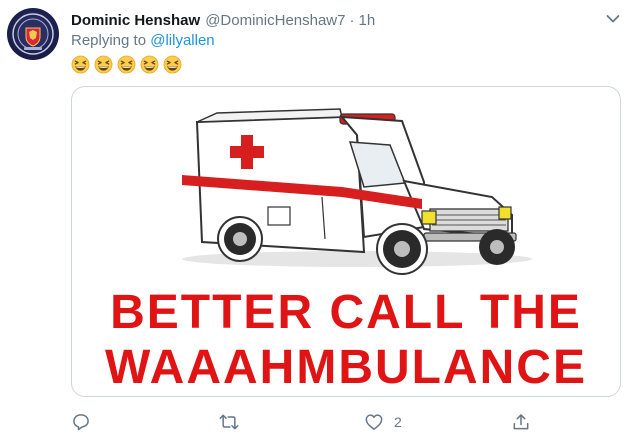  I want to click on avatar, so click(33, 34).